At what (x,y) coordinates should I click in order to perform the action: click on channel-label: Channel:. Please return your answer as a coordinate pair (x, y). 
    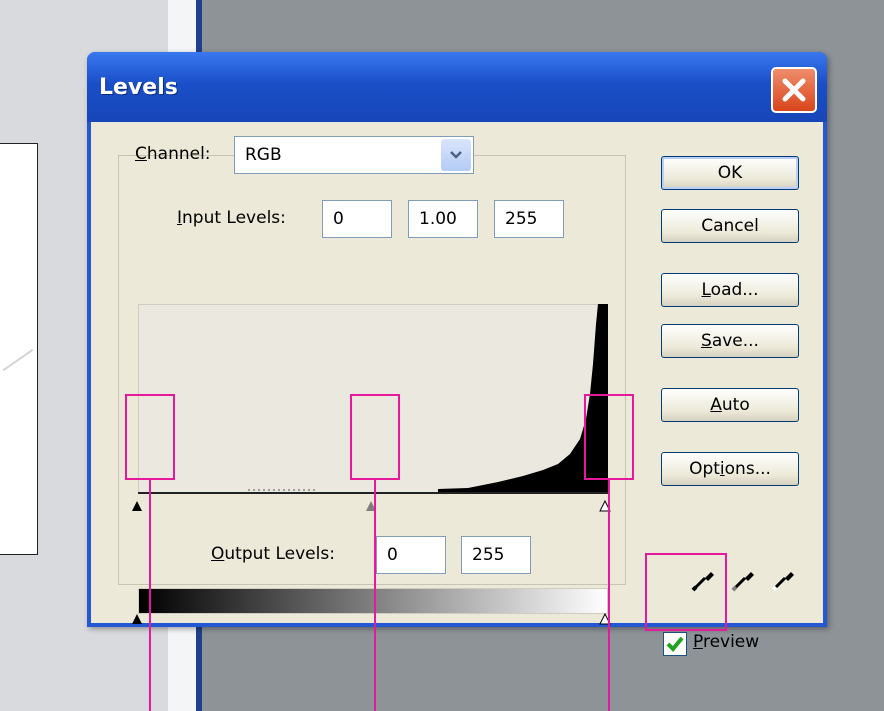
    Looking at the image, I should click on (173, 154).